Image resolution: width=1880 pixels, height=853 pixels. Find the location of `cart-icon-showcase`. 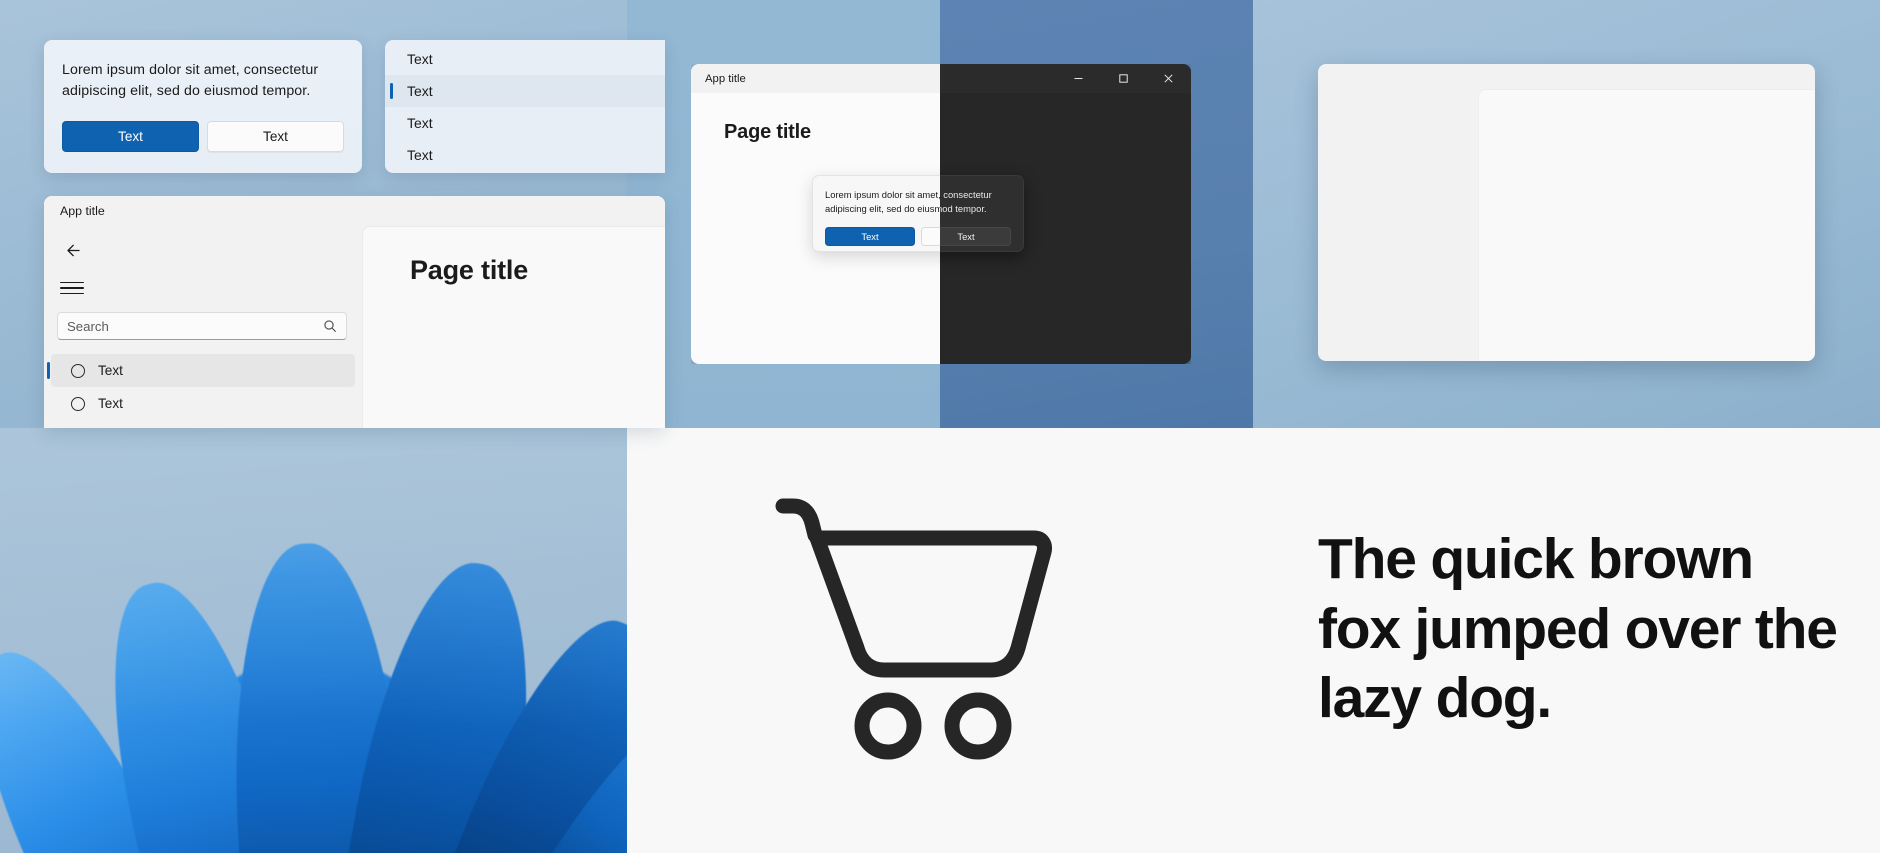

cart-icon-showcase is located at coordinates (920, 630).